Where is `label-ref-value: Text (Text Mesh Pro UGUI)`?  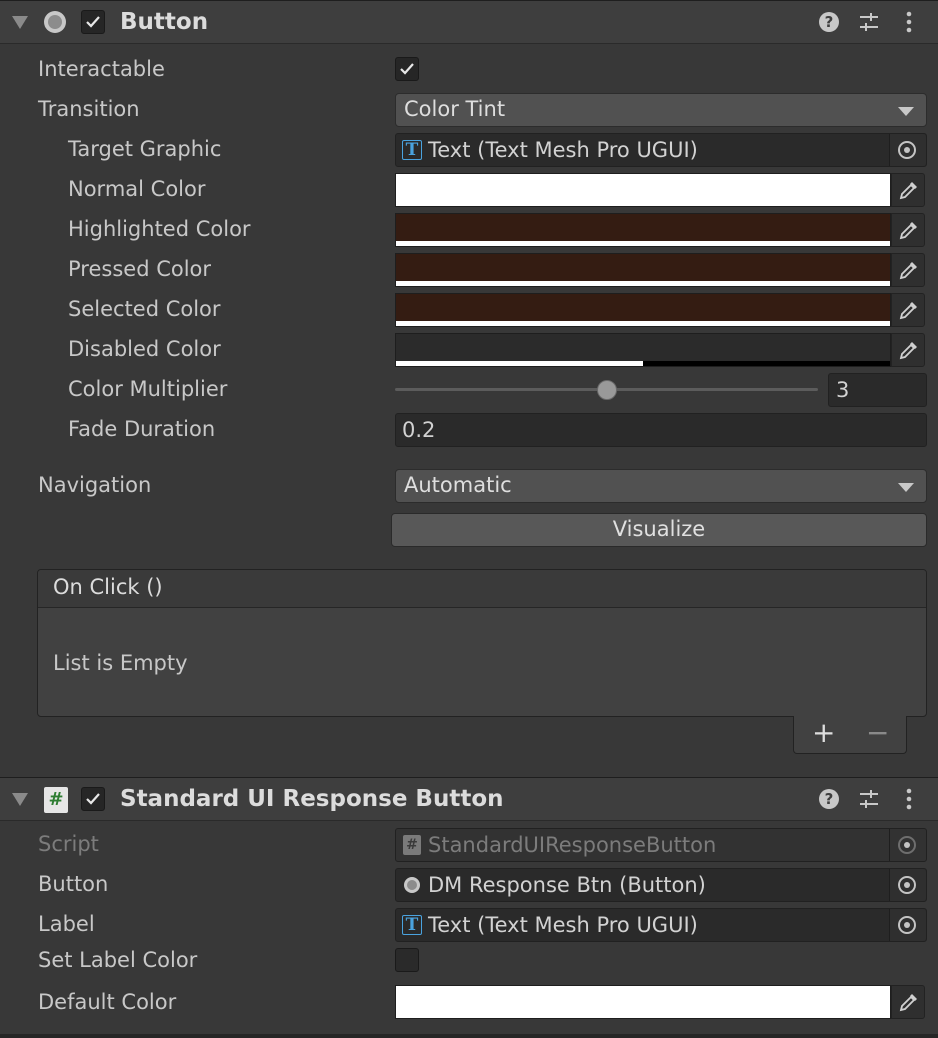
label-ref-value: Text (Text Mesh Pro UGUI) is located at coordinates (563, 925).